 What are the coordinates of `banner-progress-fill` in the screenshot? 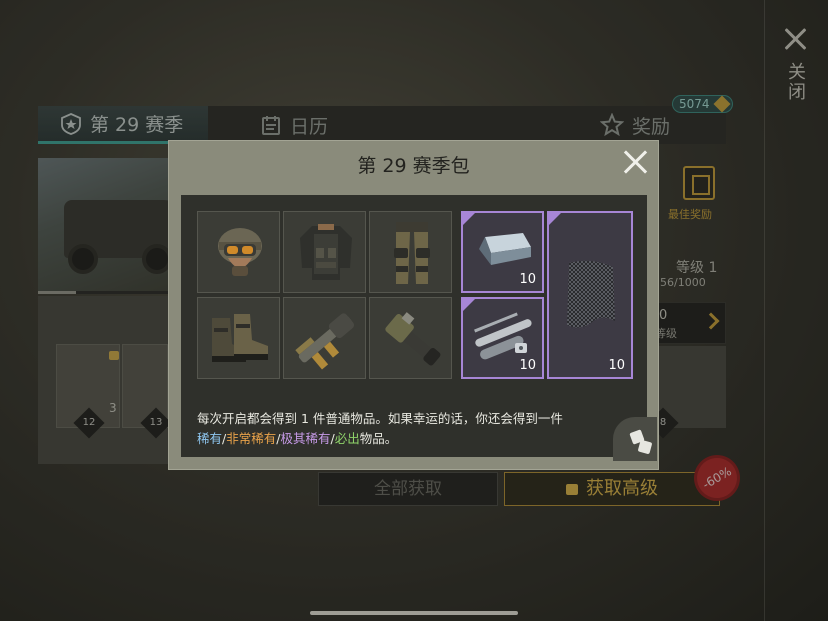 It's located at (57, 292).